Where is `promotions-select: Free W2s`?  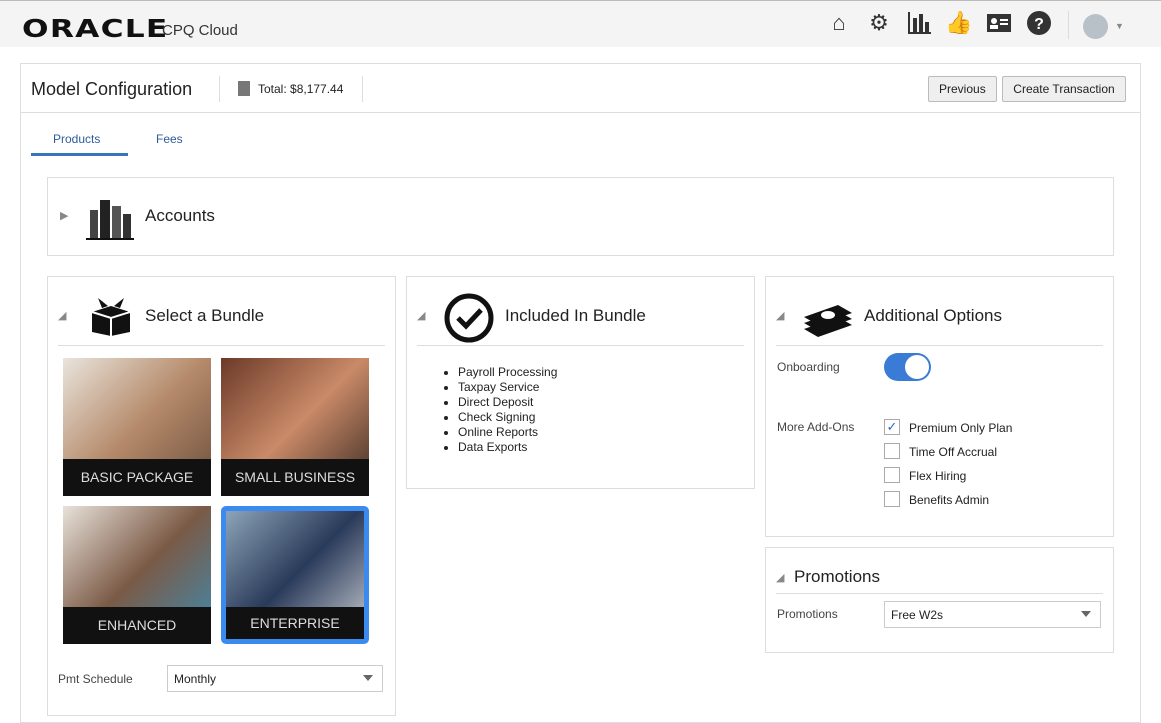 promotions-select: Free W2s is located at coordinates (992, 614).